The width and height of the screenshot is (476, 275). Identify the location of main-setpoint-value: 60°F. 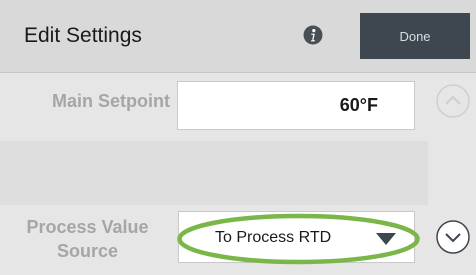
(358, 105).